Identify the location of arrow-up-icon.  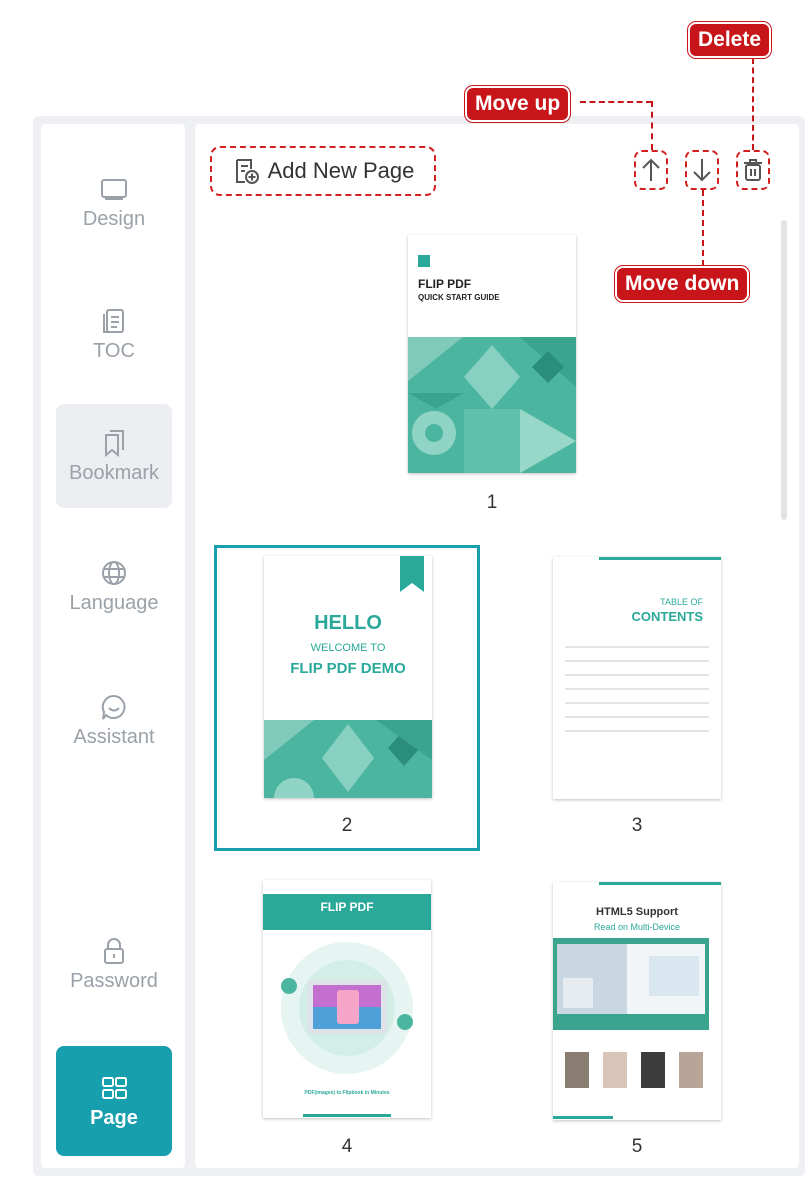
(651, 169).